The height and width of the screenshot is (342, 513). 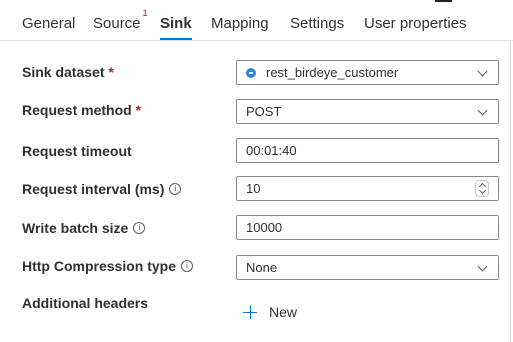 I want to click on sink-dataset-value: rest_birdeye_customer, so click(x=332, y=72).